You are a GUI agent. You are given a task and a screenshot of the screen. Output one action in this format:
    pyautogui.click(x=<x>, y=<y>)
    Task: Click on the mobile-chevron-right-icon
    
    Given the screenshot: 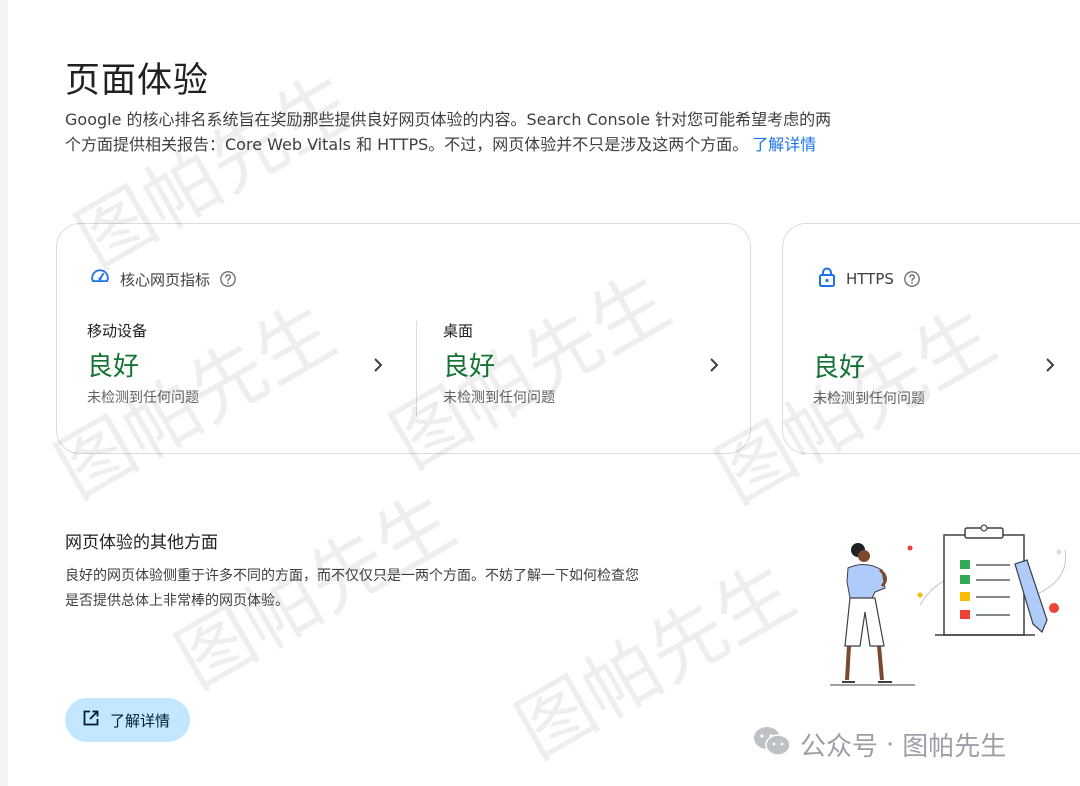 What is the action you would take?
    pyautogui.click(x=378, y=365)
    